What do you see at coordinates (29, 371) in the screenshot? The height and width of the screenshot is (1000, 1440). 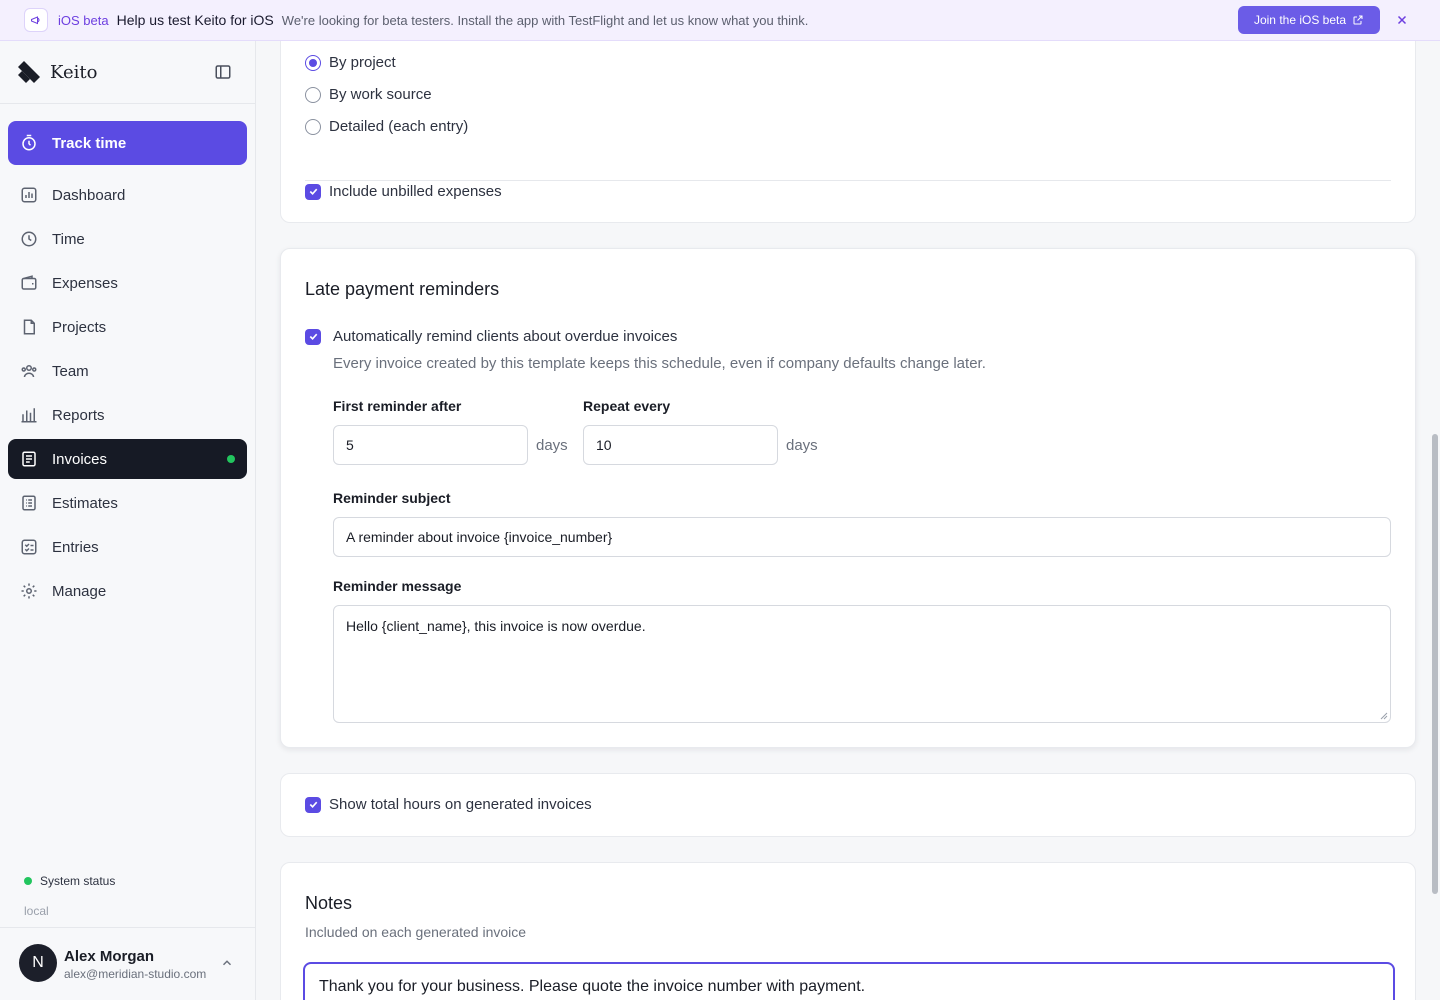 I see `team-icon` at bounding box center [29, 371].